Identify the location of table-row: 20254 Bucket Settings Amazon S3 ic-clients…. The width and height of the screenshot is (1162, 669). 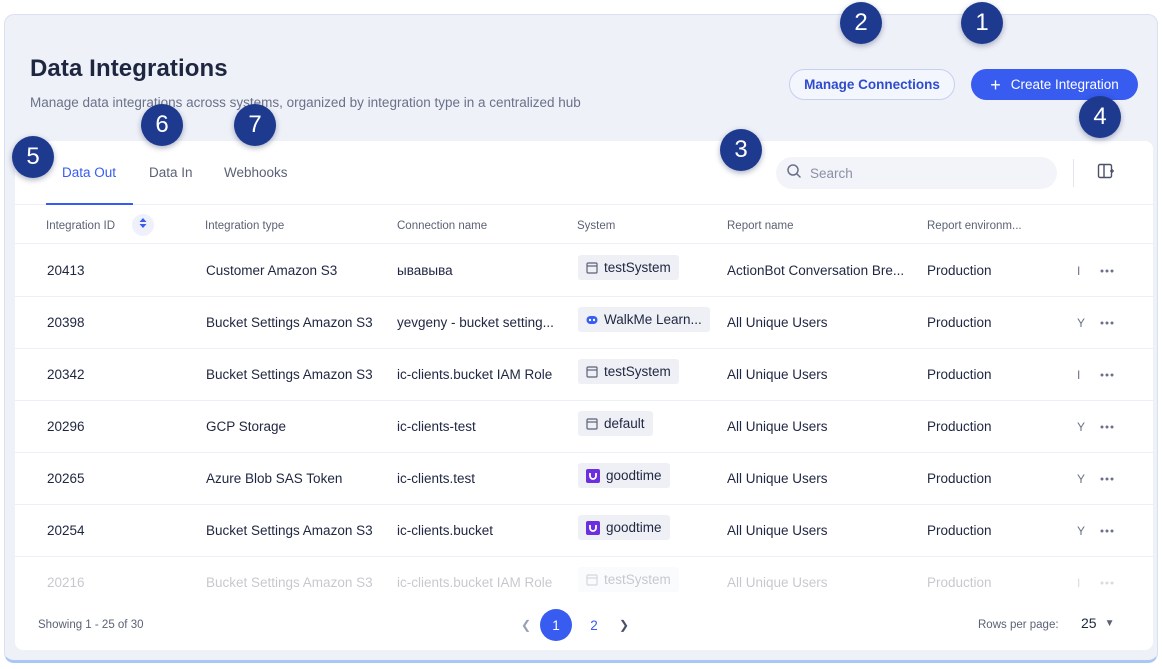
(584, 531).